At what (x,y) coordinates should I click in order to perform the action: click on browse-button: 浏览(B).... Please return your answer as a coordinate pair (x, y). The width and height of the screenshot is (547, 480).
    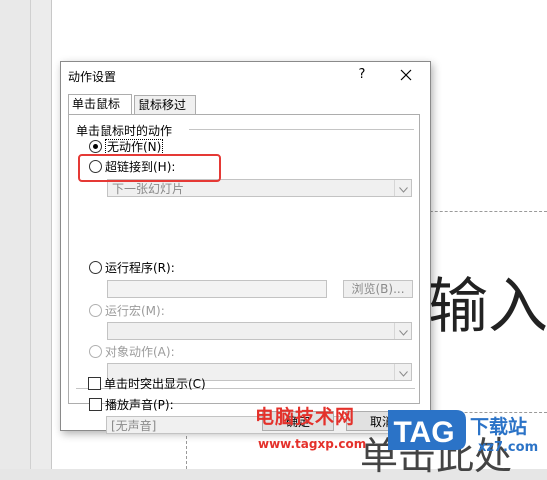
    Looking at the image, I should click on (378, 289).